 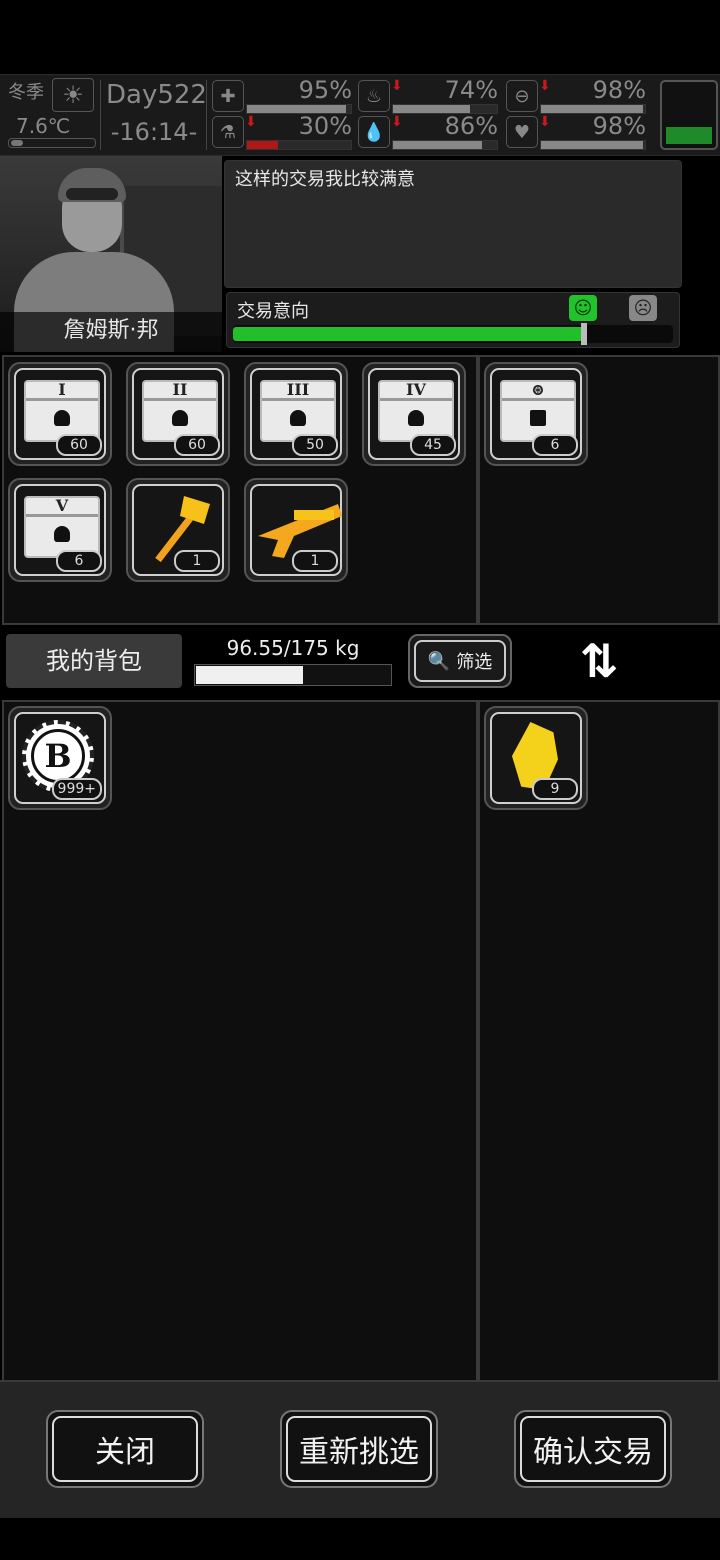 What do you see at coordinates (282, 131) in the screenshot?
I see `stat-flask: ⚗ ⬇ 30%` at bounding box center [282, 131].